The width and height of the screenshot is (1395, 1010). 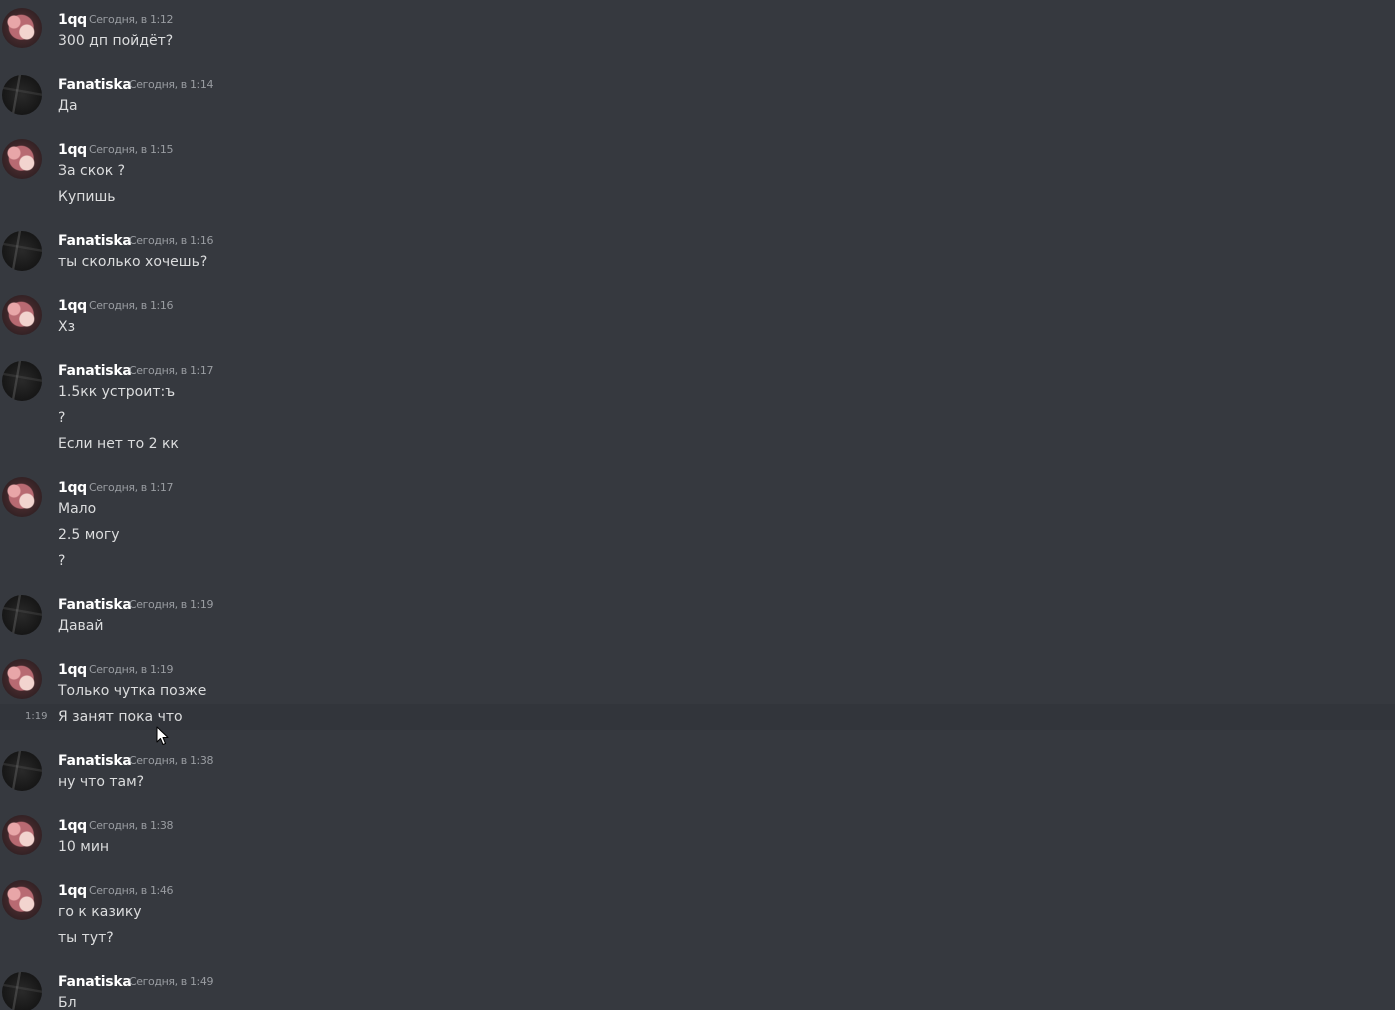 What do you see at coordinates (87, 197) in the screenshot?
I see `message-text: Купишь` at bounding box center [87, 197].